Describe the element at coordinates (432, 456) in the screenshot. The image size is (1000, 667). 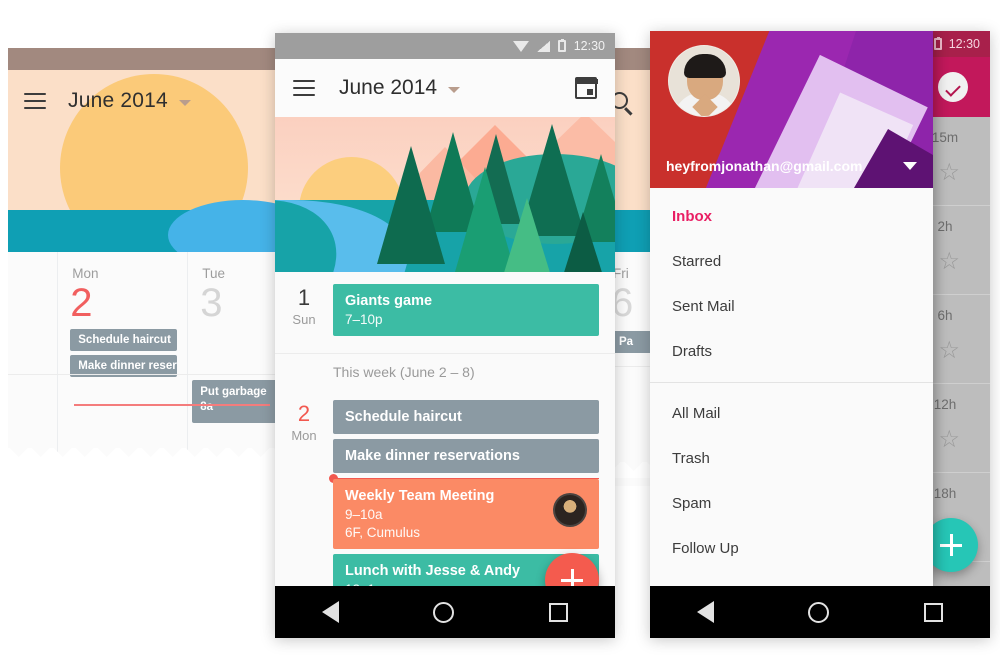
I see `event-title: Make dinner reservations` at that location.